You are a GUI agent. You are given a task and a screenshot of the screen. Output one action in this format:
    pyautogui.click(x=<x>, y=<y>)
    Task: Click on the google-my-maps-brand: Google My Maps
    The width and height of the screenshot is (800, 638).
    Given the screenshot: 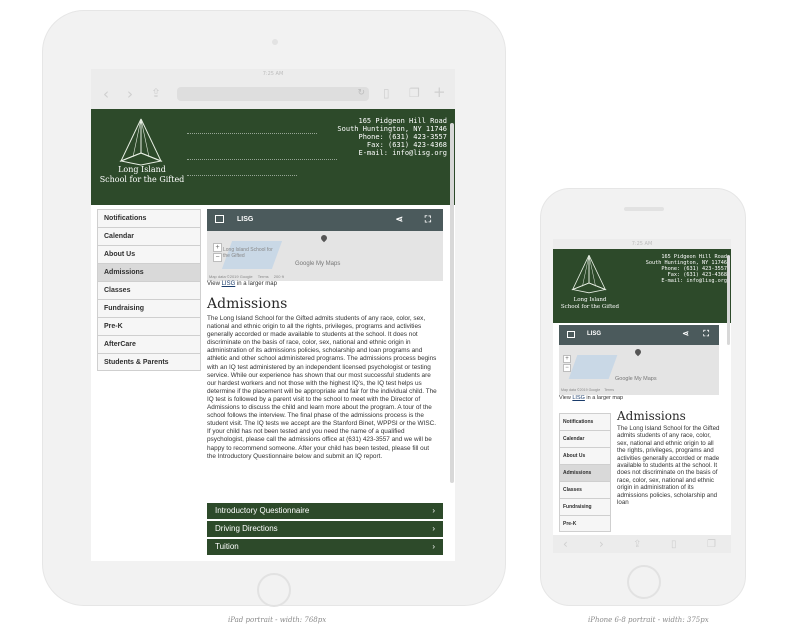 What is the action you would take?
    pyautogui.click(x=318, y=264)
    